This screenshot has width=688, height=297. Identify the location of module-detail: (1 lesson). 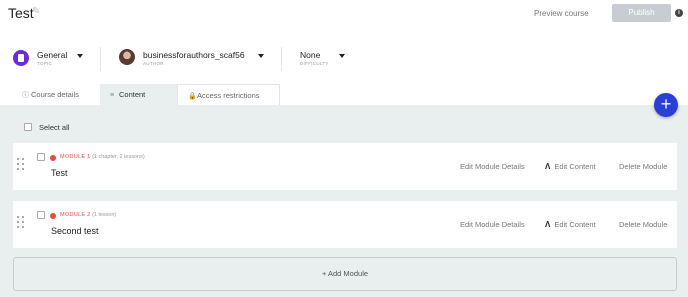
(104, 215).